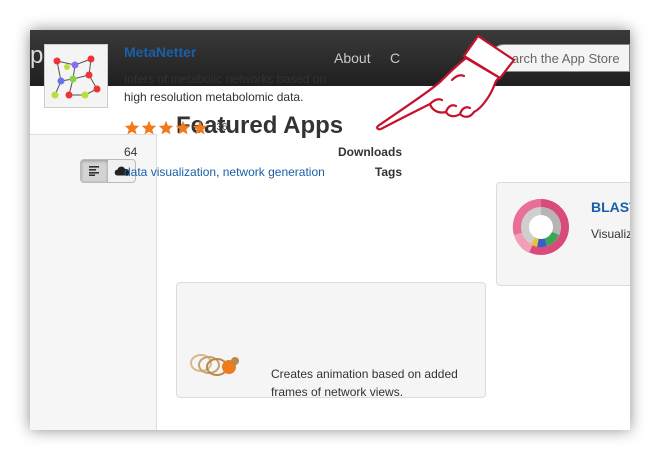 This screenshot has width=660, height=460. What do you see at coordinates (369, 152) in the screenshot?
I see `downloads-label: Downloads` at bounding box center [369, 152].